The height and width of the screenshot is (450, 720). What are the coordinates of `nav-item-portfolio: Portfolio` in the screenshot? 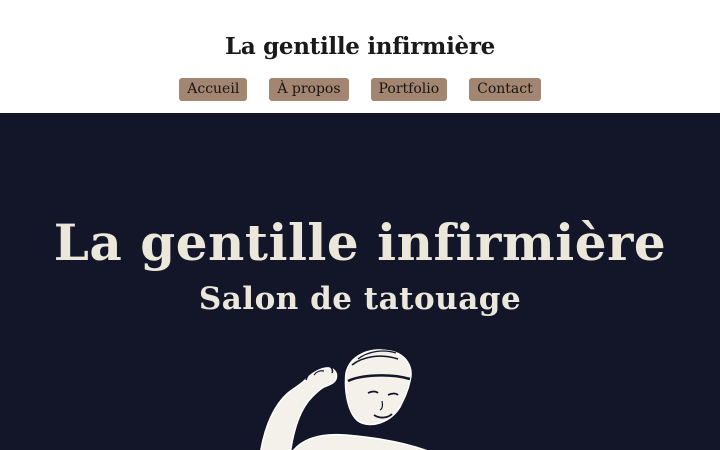 It's located at (409, 89).